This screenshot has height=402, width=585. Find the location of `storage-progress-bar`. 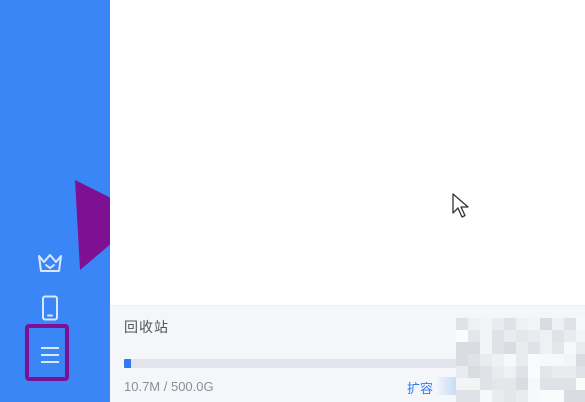

storage-progress-bar is located at coordinates (291, 363).